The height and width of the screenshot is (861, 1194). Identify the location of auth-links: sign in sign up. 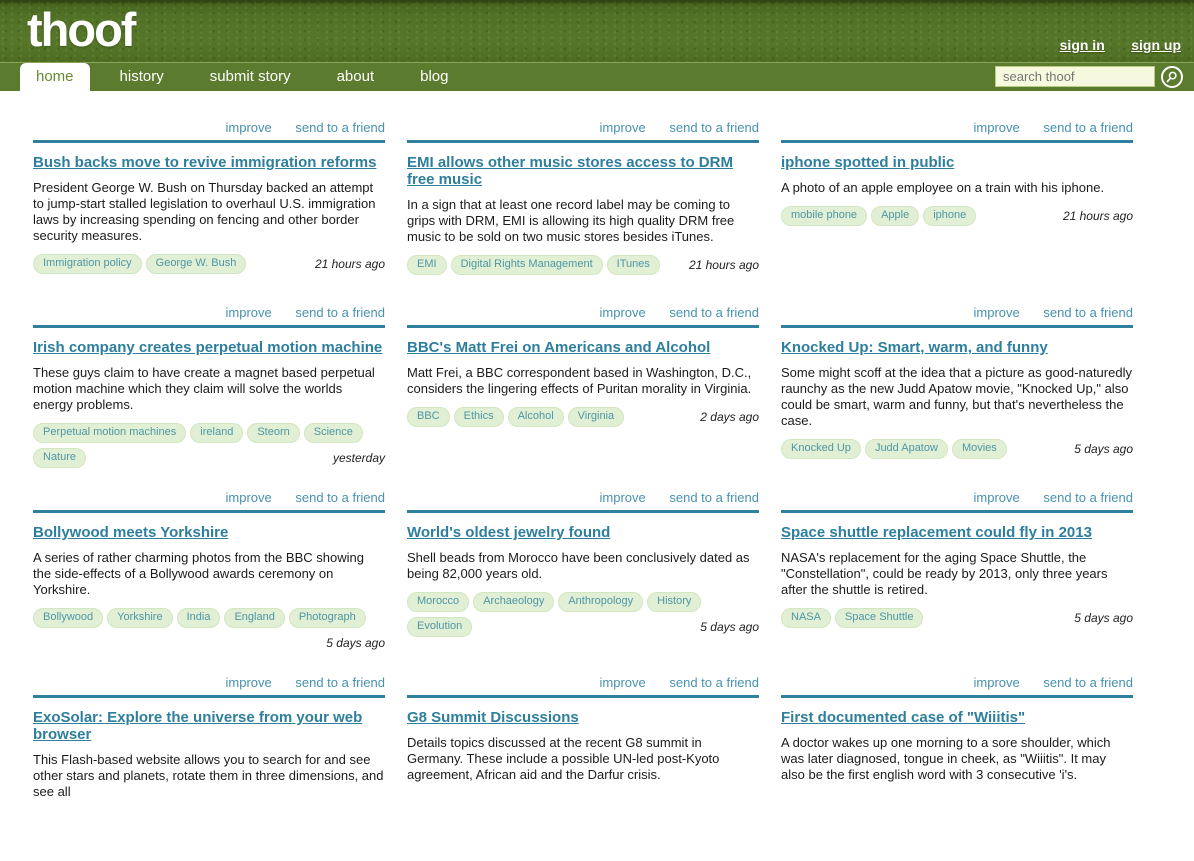
(1109, 46).